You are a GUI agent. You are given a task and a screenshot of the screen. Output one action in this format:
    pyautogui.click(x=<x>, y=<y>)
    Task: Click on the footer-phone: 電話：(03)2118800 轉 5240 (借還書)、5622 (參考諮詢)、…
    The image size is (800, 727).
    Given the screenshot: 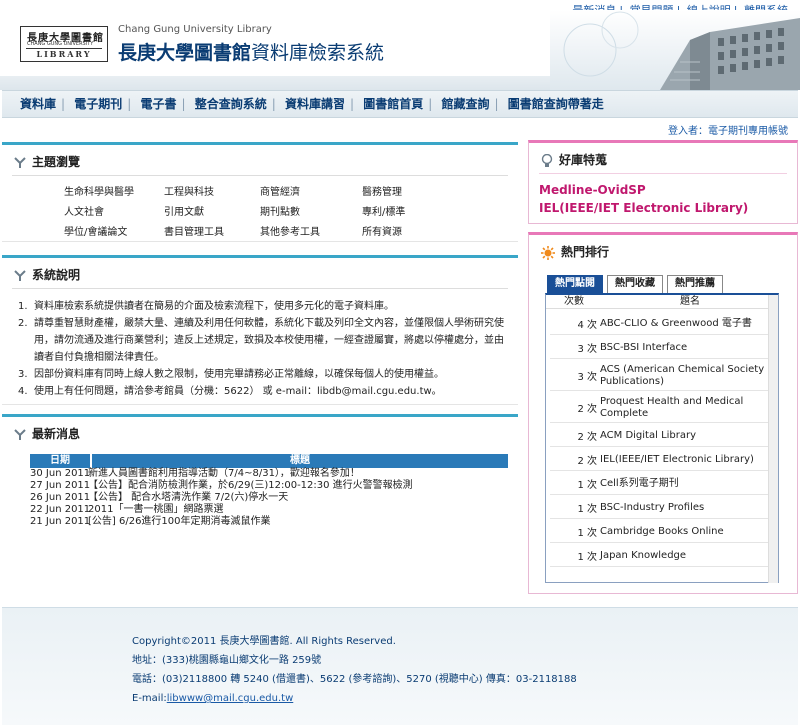 What is the action you would take?
    pyautogui.click(x=354, y=679)
    